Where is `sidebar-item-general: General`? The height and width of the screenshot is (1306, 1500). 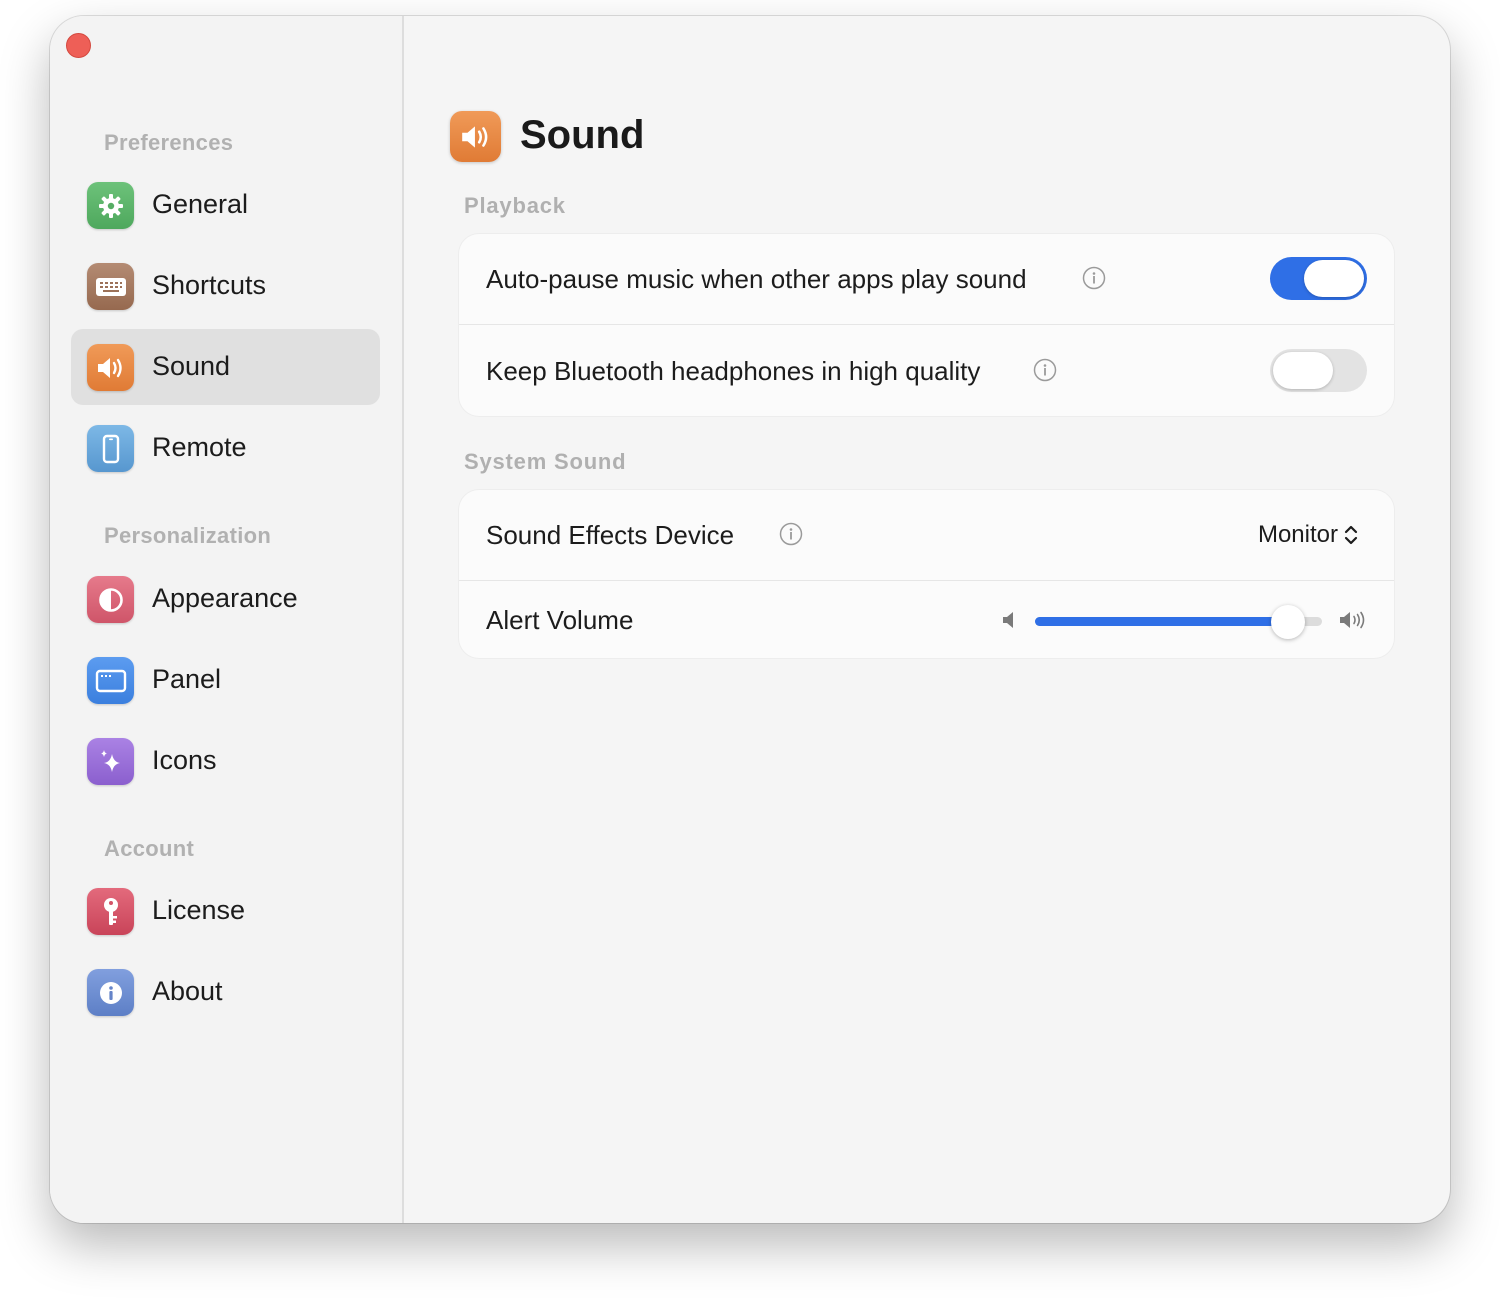
sidebar-item-general: General is located at coordinates (225, 205).